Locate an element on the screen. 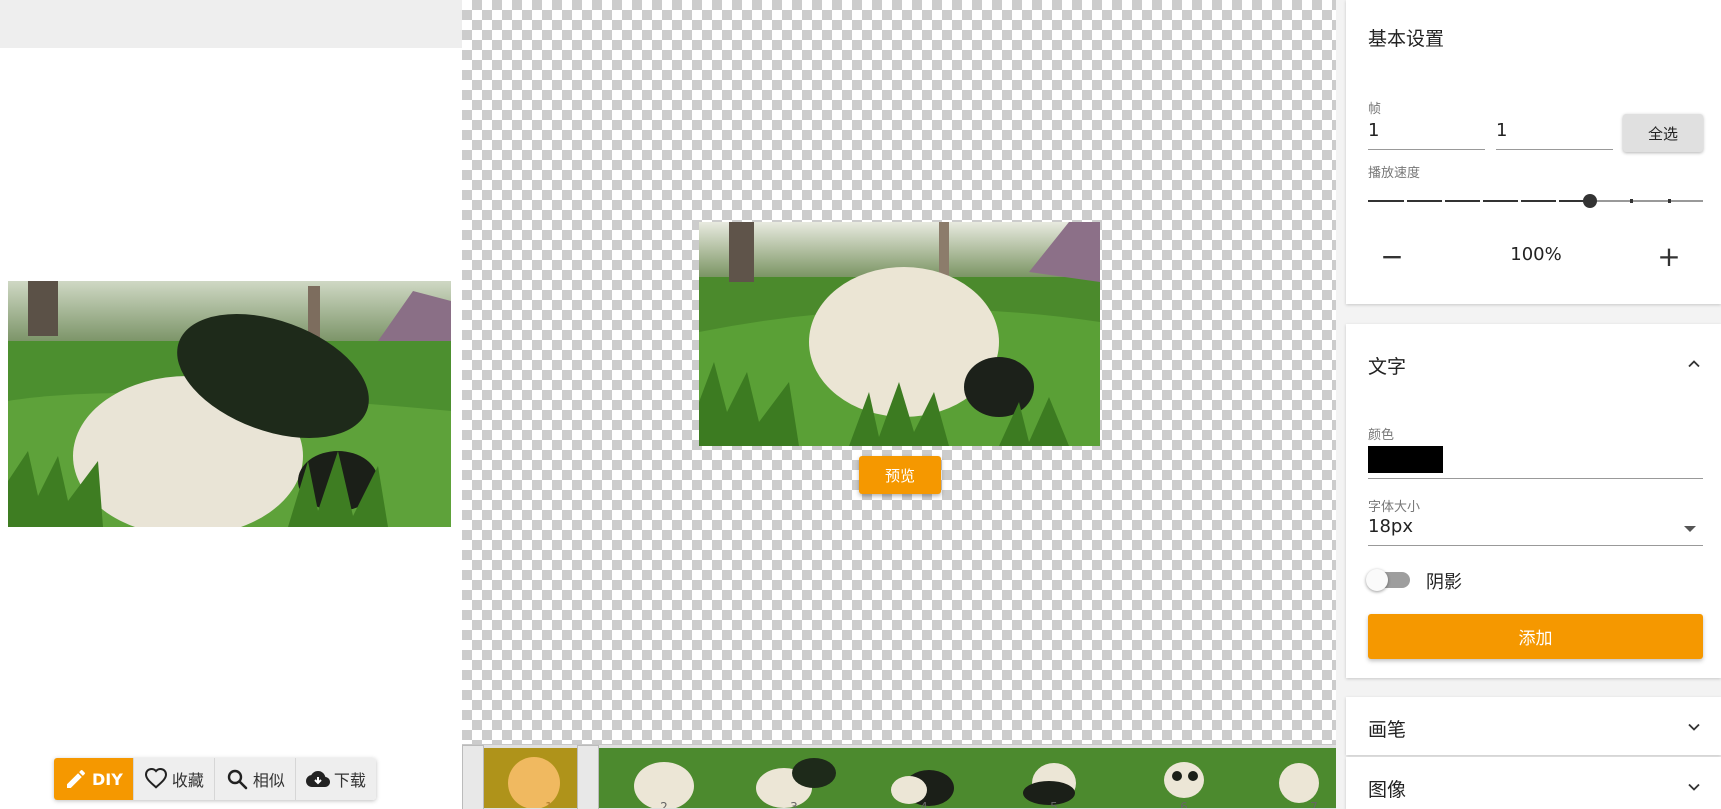 The width and height of the screenshot is (1721, 809). similar-button: 相似 is located at coordinates (255, 779).